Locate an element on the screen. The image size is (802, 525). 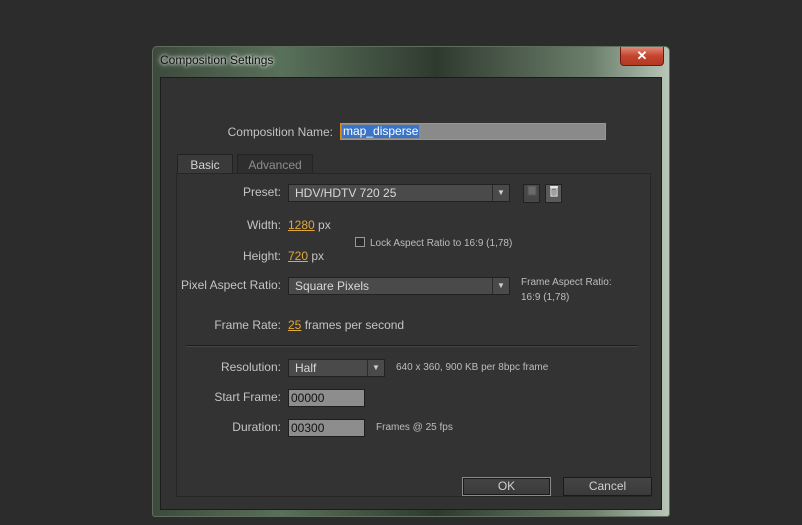
height-label: Height: is located at coordinates (261, 256).